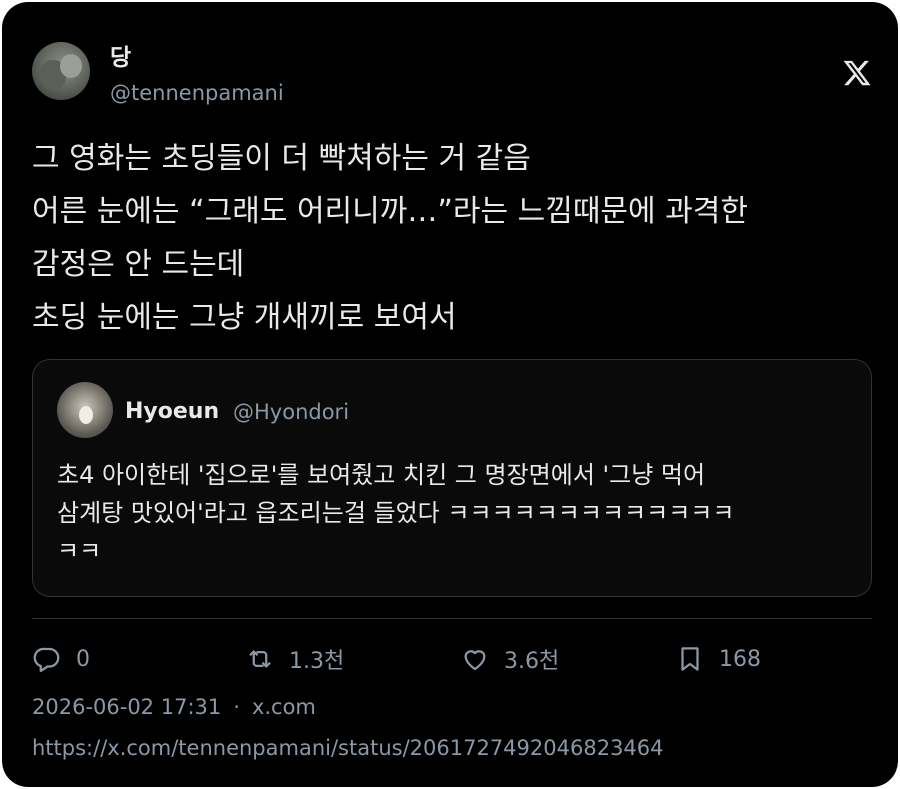  What do you see at coordinates (317, 661) in the screenshot?
I see `retweet-count: 1.3천` at bounding box center [317, 661].